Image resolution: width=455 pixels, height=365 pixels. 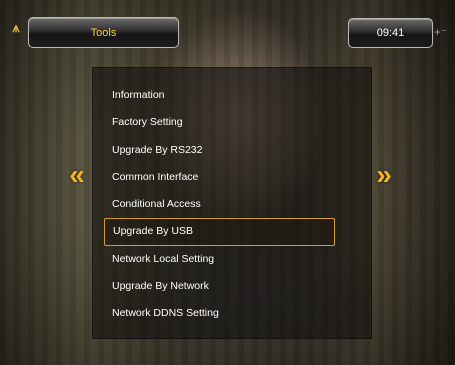 What do you see at coordinates (441, 32) in the screenshot?
I see `signal-icon: +⁻` at bounding box center [441, 32].